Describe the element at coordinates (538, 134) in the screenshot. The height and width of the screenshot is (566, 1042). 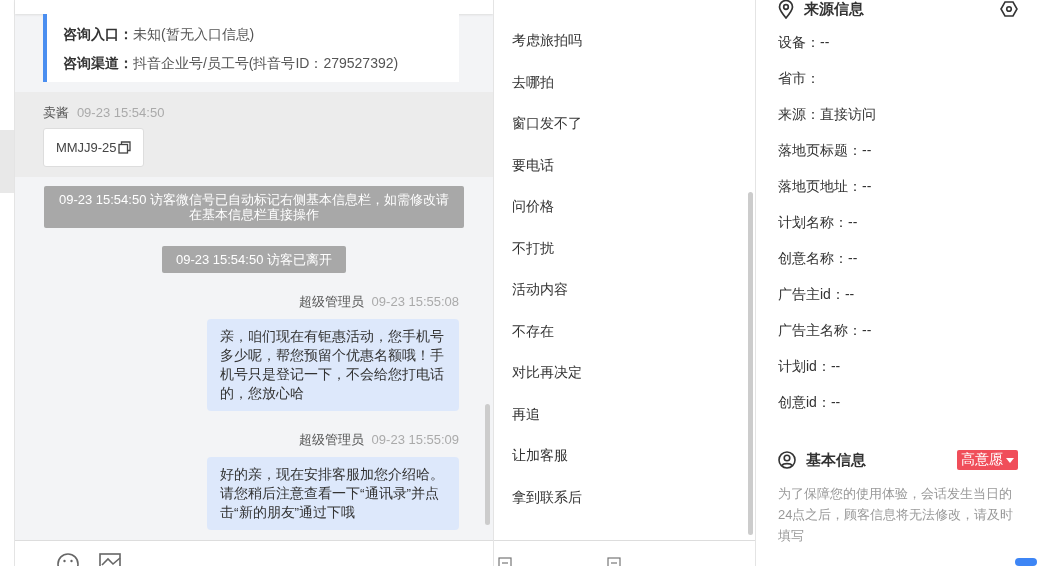
I see `quick-phrase: 窗口发不了` at that location.